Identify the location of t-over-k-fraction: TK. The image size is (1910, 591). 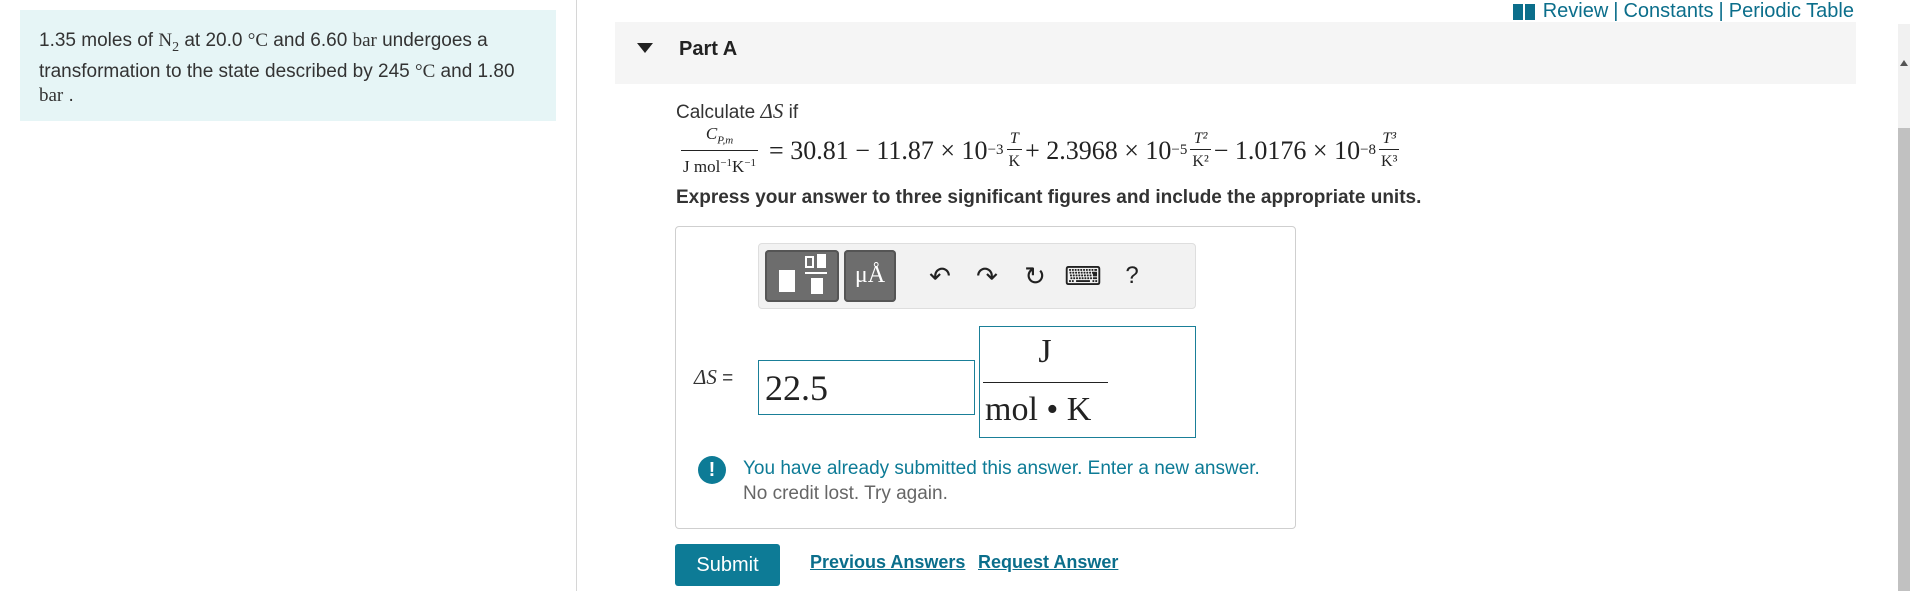
(1014, 150).